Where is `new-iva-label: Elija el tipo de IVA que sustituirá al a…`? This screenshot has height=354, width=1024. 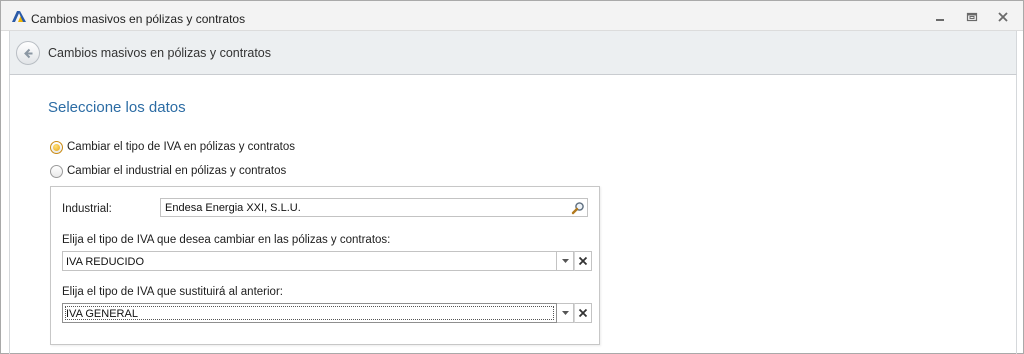 new-iva-label: Elija el tipo de IVA que sustituirá al a… is located at coordinates (172, 292).